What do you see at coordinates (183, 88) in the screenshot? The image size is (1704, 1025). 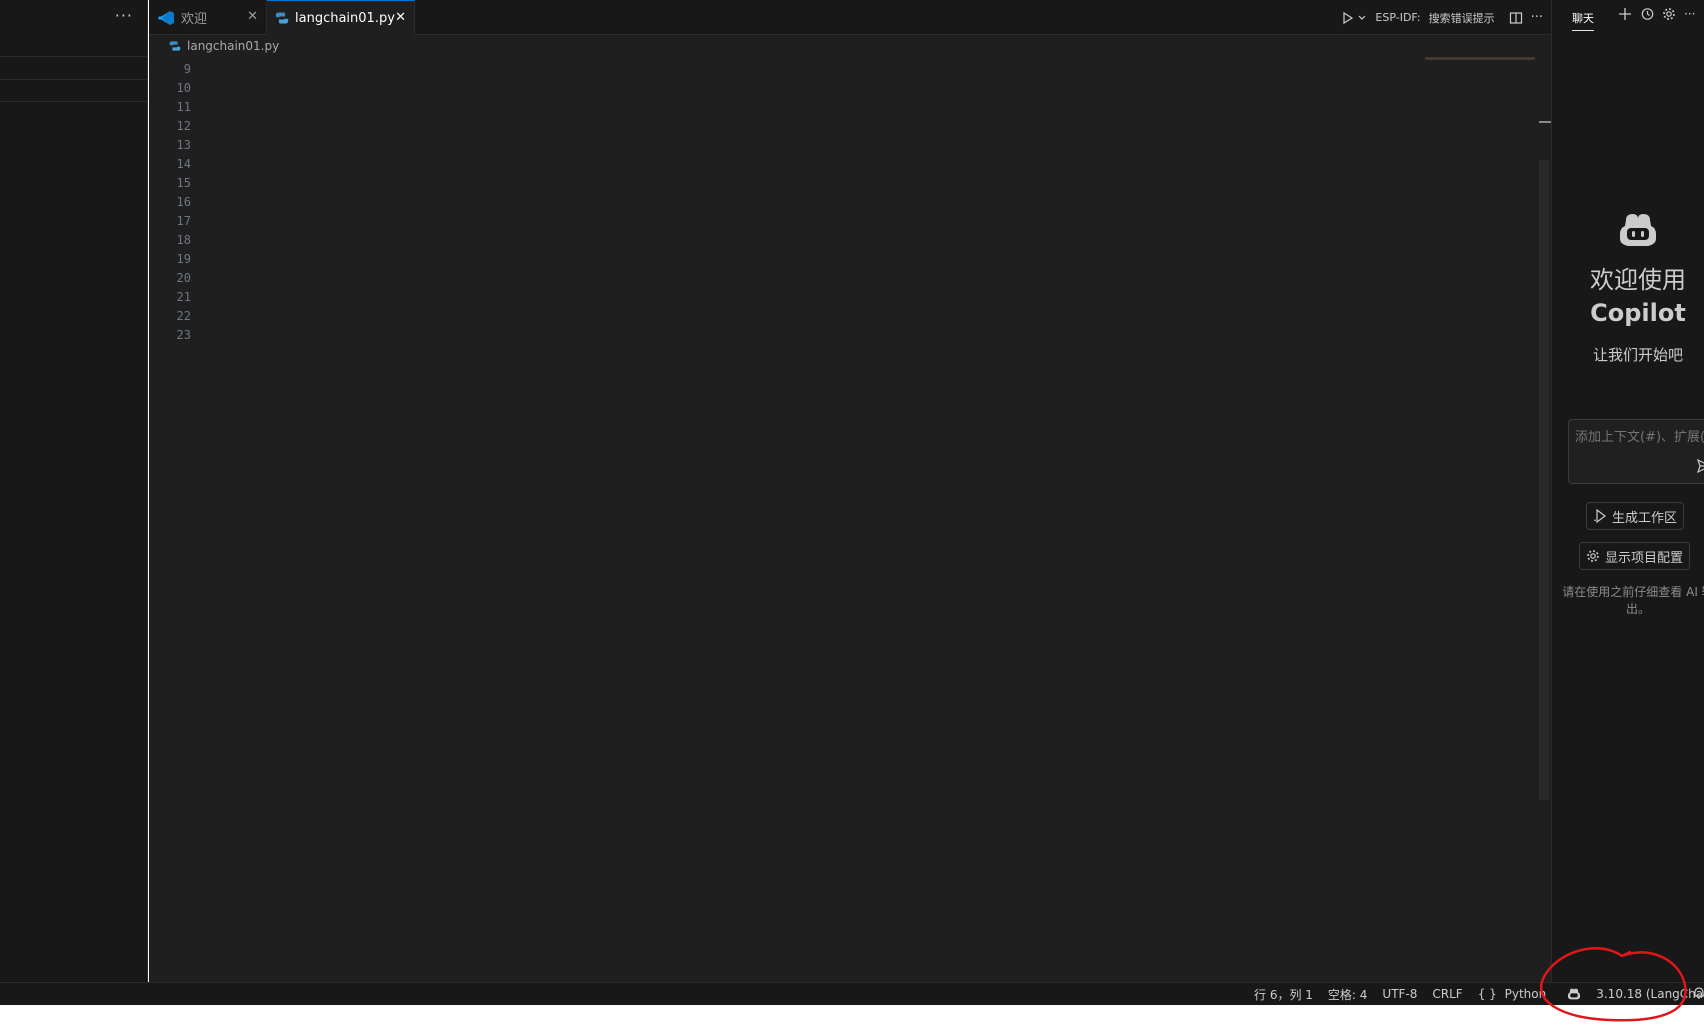 I see `line-number: 10` at bounding box center [183, 88].